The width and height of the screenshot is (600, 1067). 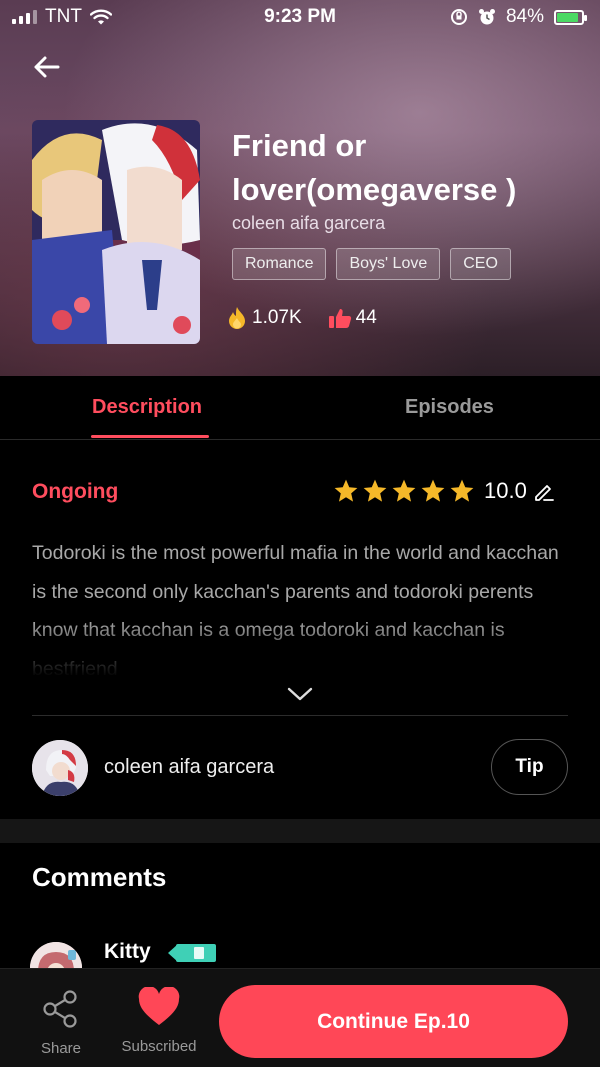 What do you see at coordinates (159, 1005) in the screenshot?
I see `heart-icon` at bounding box center [159, 1005].